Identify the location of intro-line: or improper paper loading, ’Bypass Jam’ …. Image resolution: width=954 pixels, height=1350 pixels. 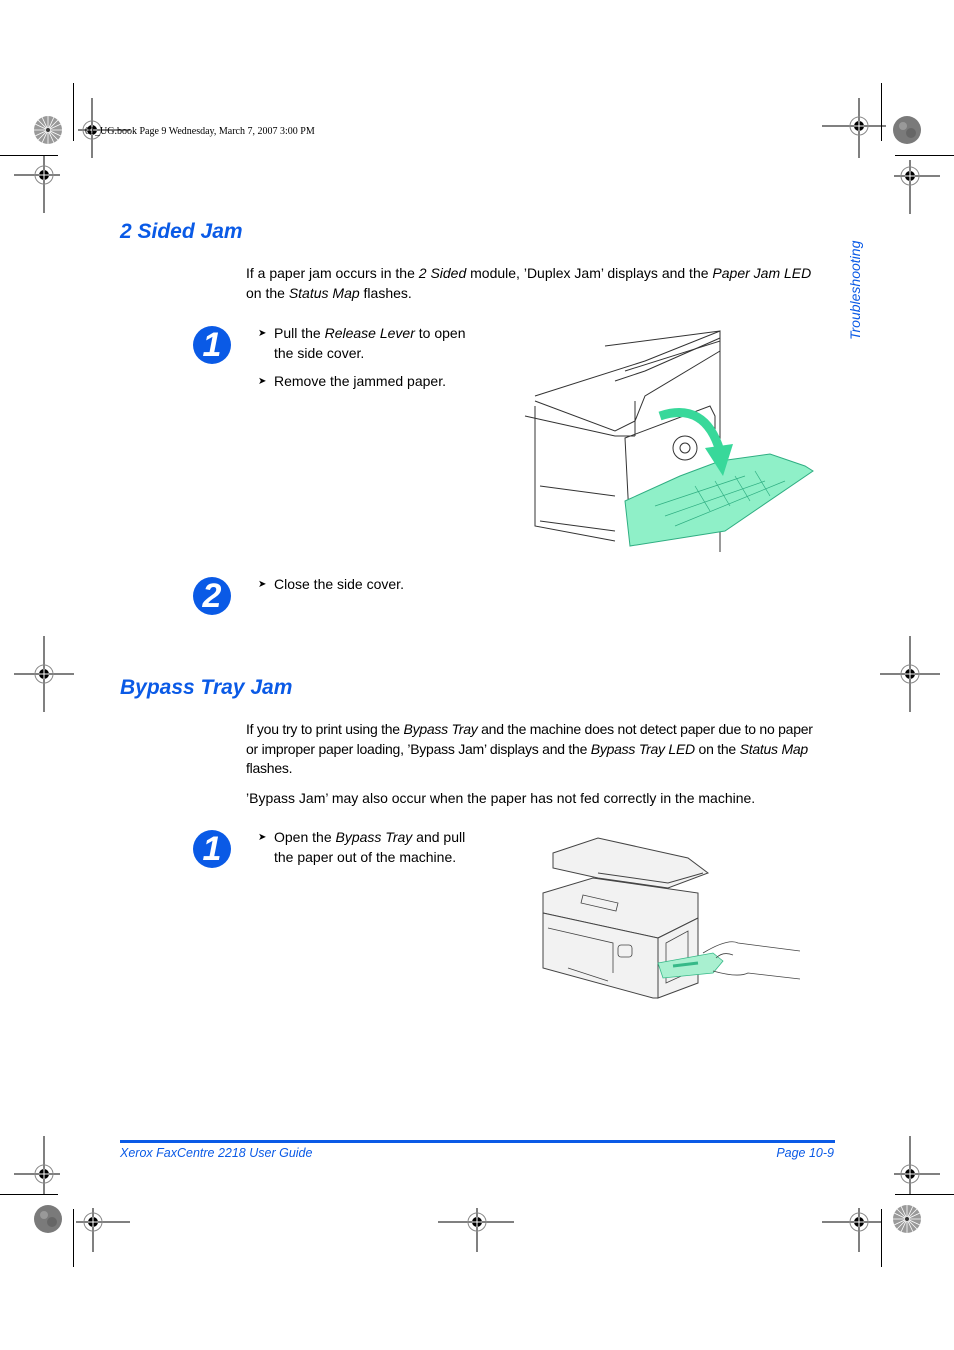
(527, 748).